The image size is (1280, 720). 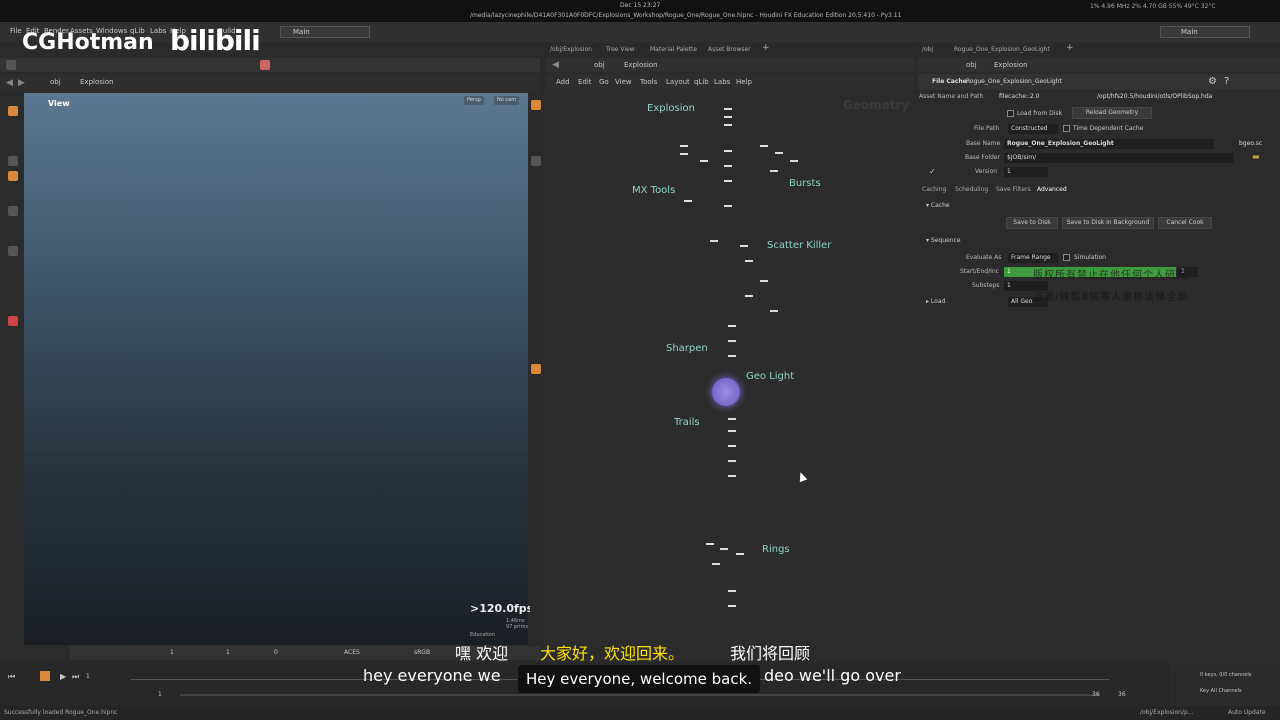 What do you see at coordinates (1112, 113) in the screenshot?
I see `reload-geometry-button: Reload Geometry` at bounding box center [1112, 113].